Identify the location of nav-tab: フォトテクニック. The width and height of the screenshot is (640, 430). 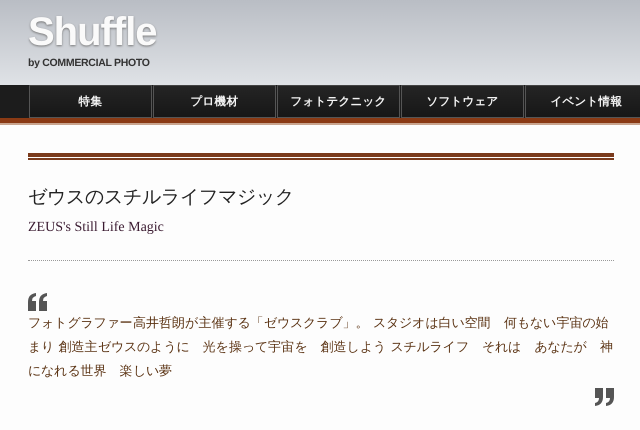
(338, 101).